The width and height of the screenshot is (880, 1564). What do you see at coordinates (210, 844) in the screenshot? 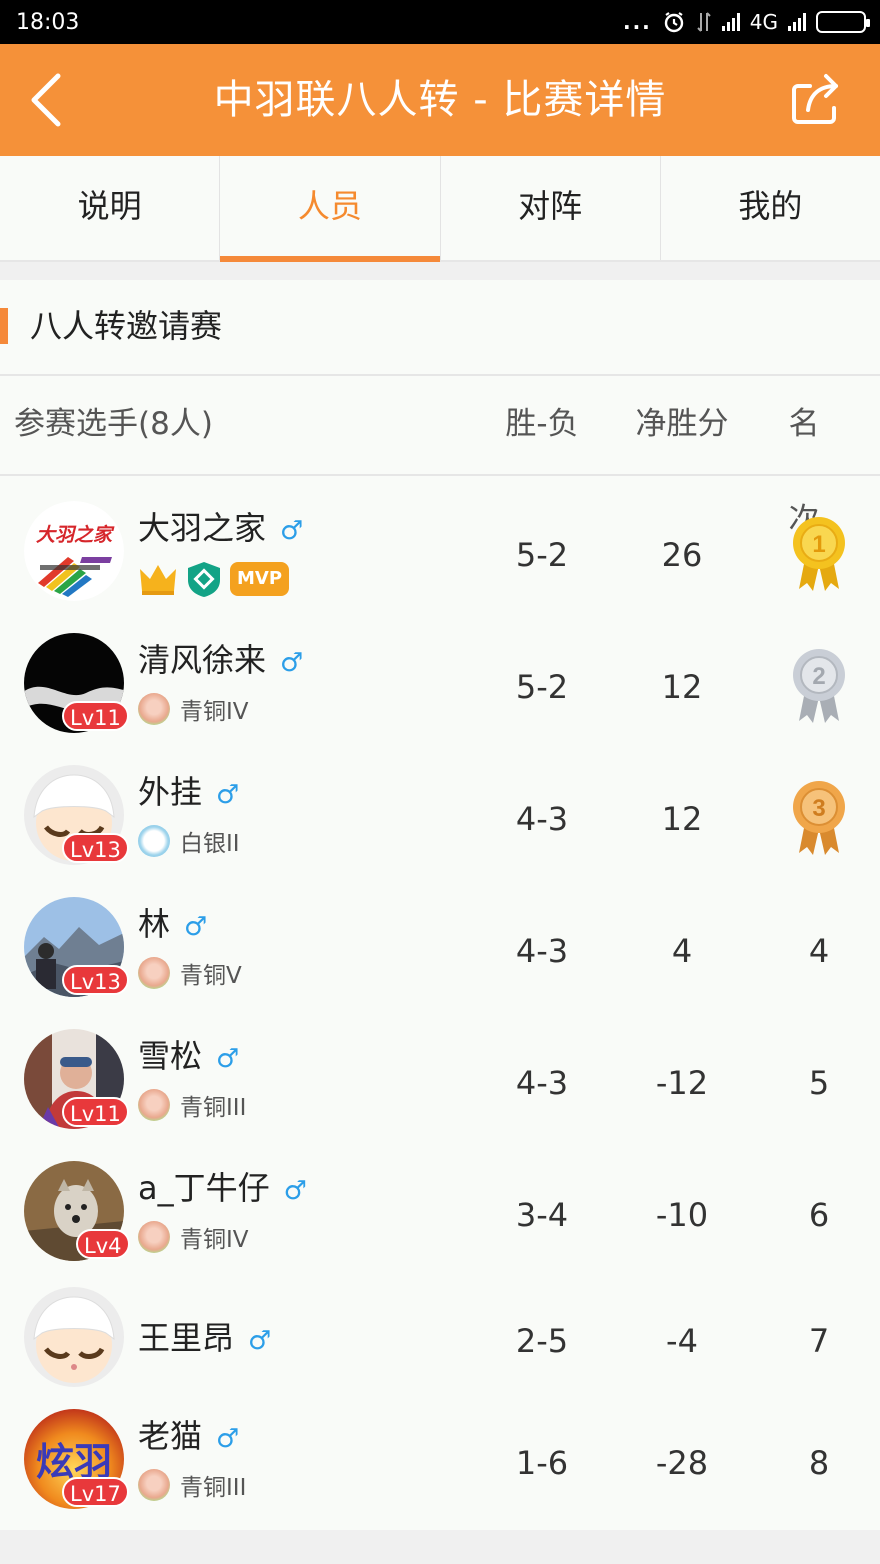
I see `tier-label: 白银II` at bounding box center [210, 844].